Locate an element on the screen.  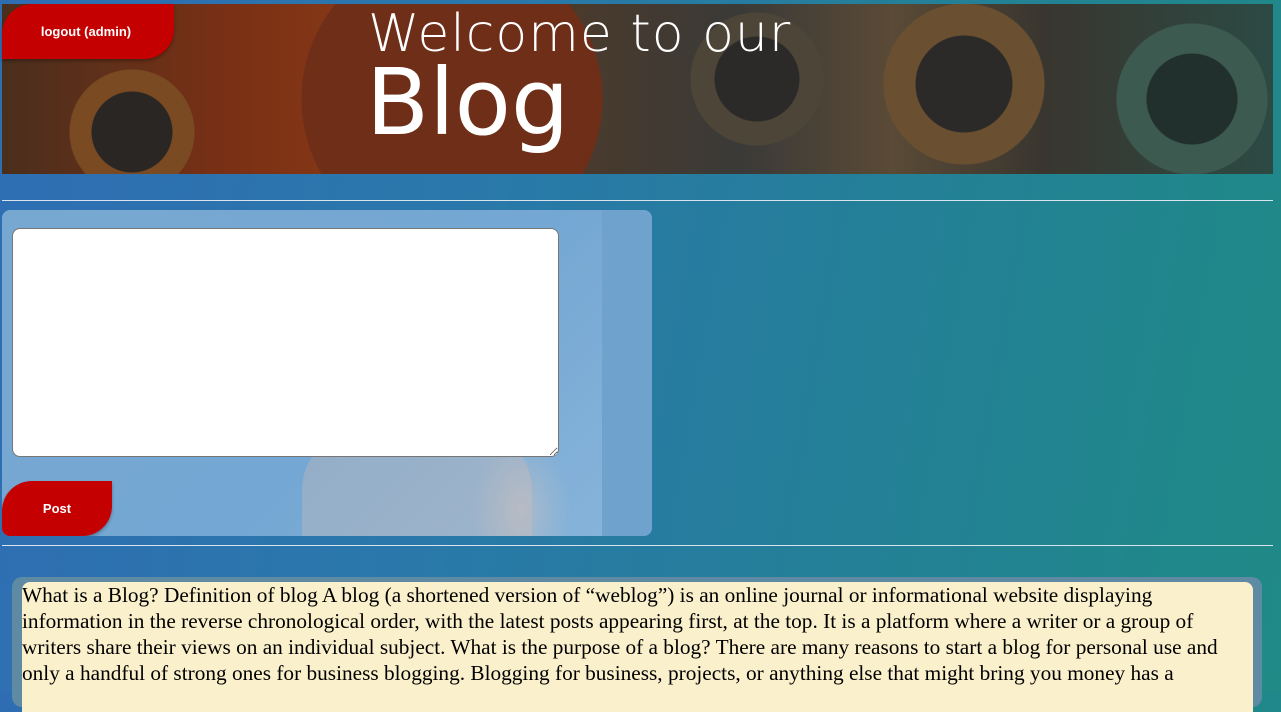
divider-bottom is located at coordinates (637, 545).